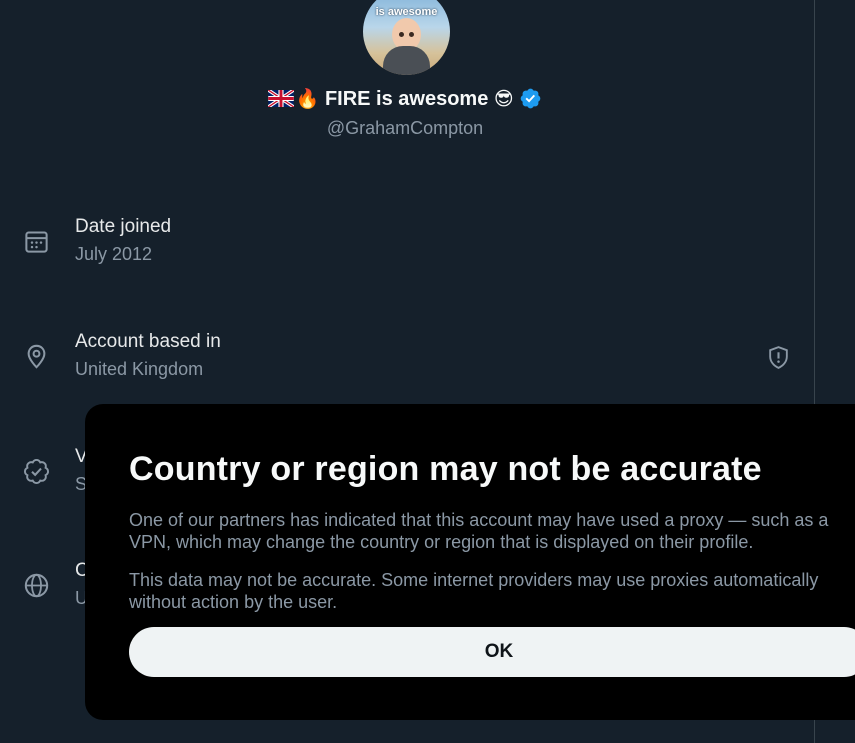  I want to click on shield-alert-icon, so click(778, 357).